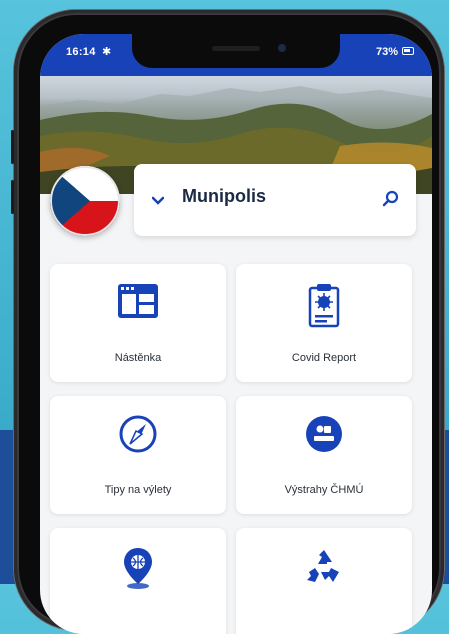 The width and height of the screenshot is (449, 634). I want to click on tile-bulletin-board: Nástěnka, so click(138, 323).